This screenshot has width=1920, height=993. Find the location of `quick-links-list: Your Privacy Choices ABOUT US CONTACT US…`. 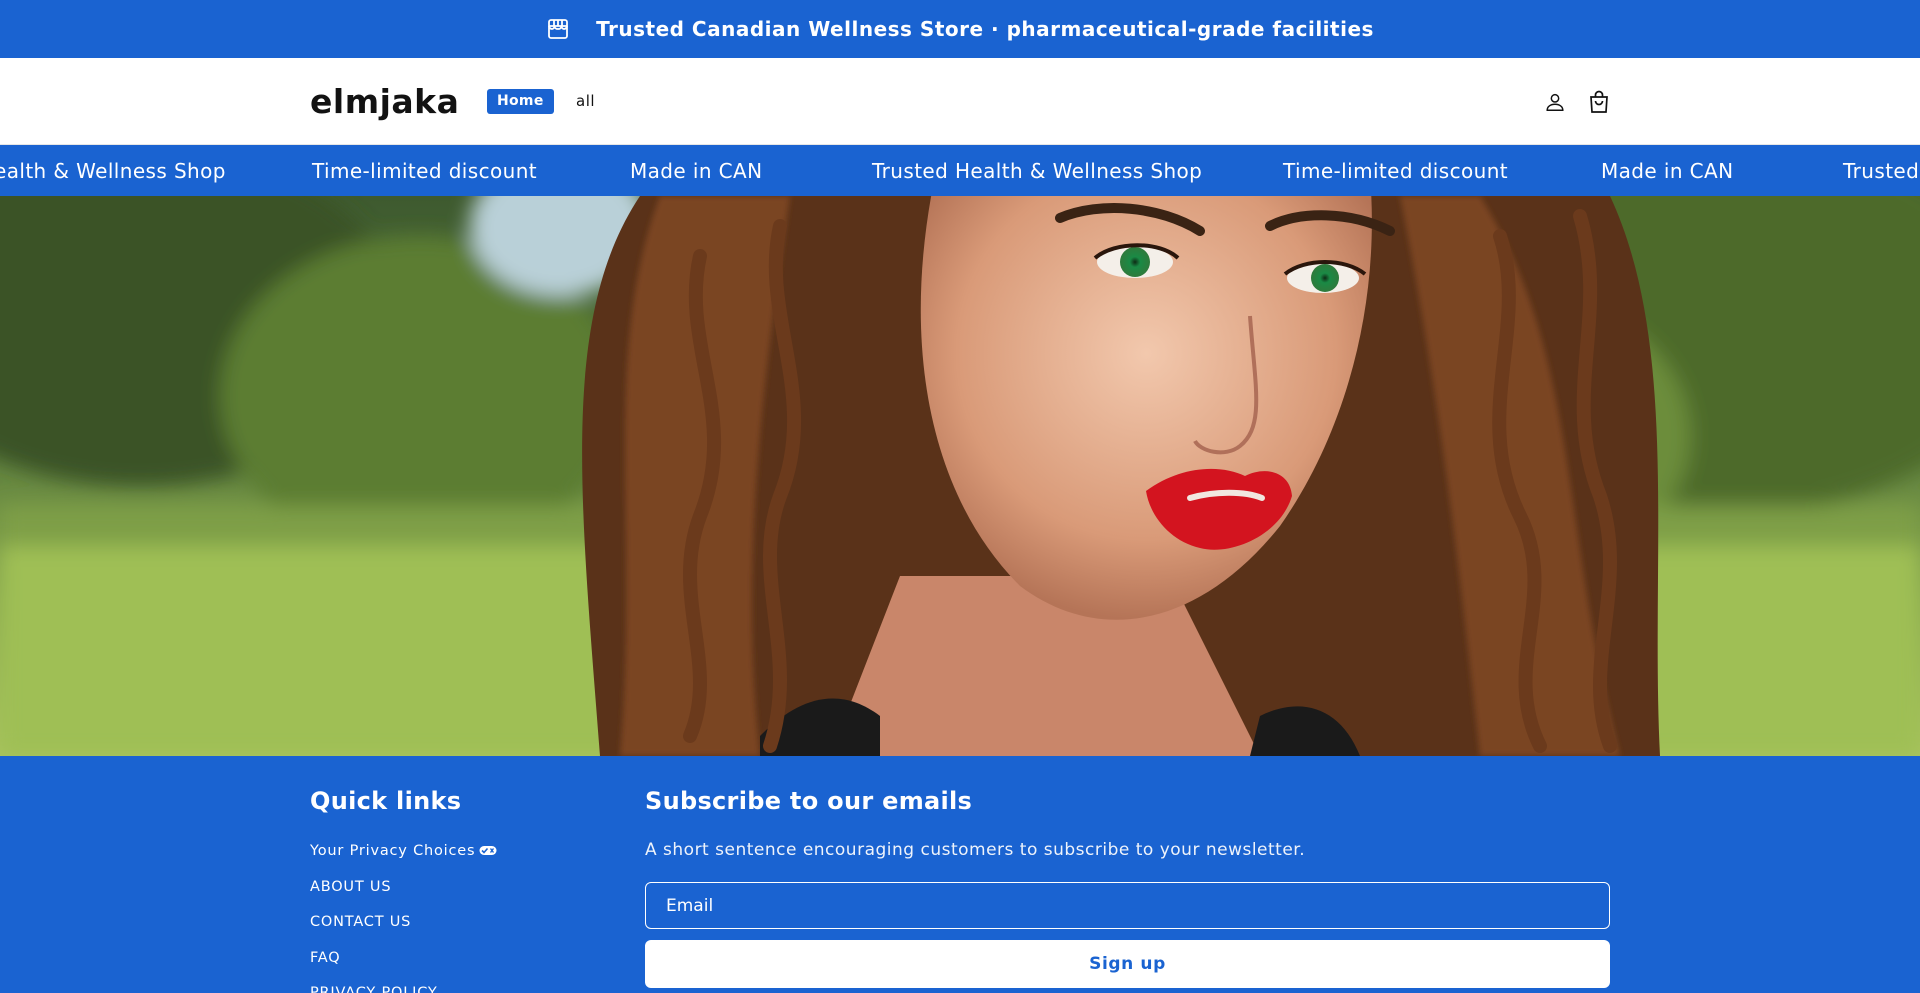

quick-links-list: Your Privacy Choices ABOUT US CONTACT US… is located at coordinates (403, 918).